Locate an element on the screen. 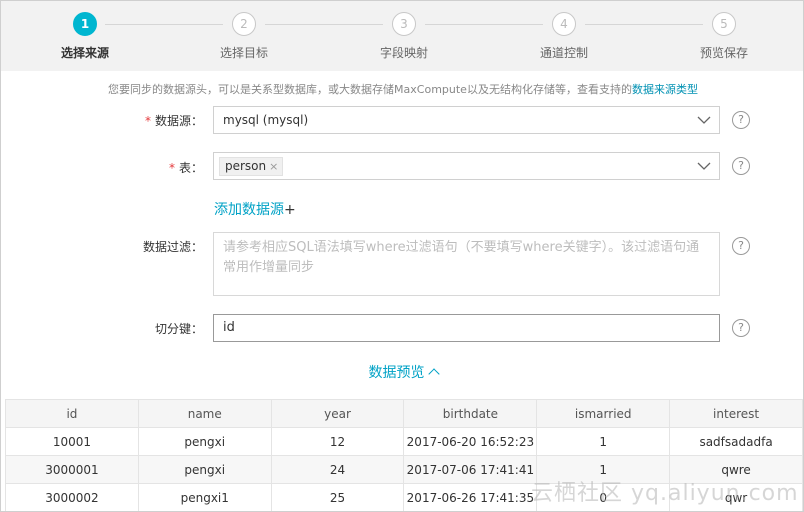  step-channel-control: 4 通道控制 is located at coordinates (564, 36).